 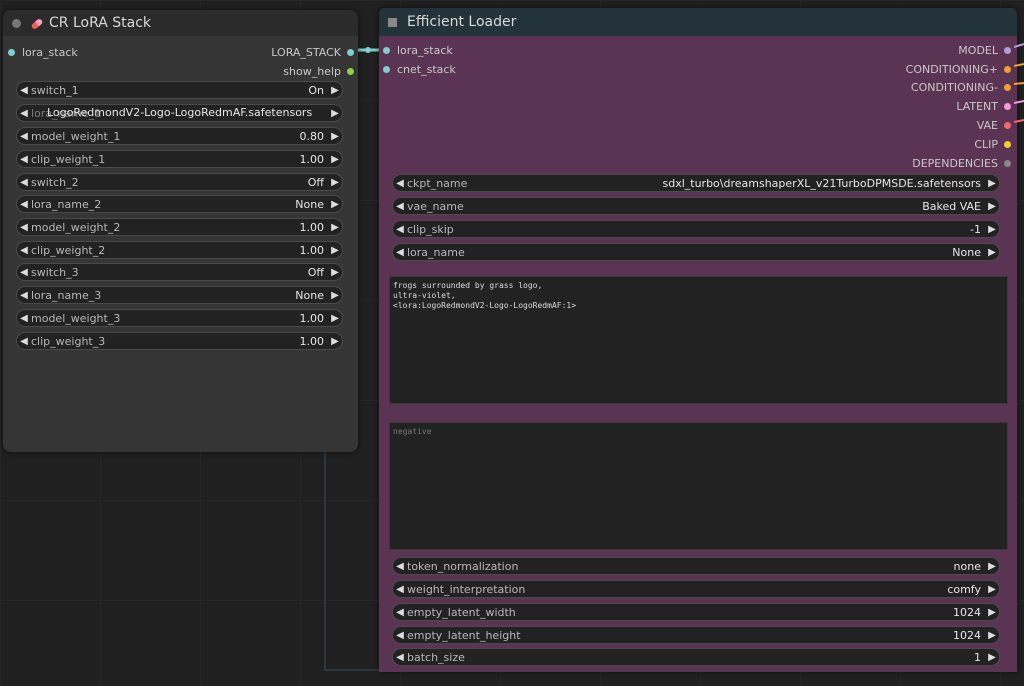 What do you see at coordinates (180, 23) in the screenshot?
I see `cr-lora-stack-title-bar: CR LoRA Stack` at bounding box center [180, 23].